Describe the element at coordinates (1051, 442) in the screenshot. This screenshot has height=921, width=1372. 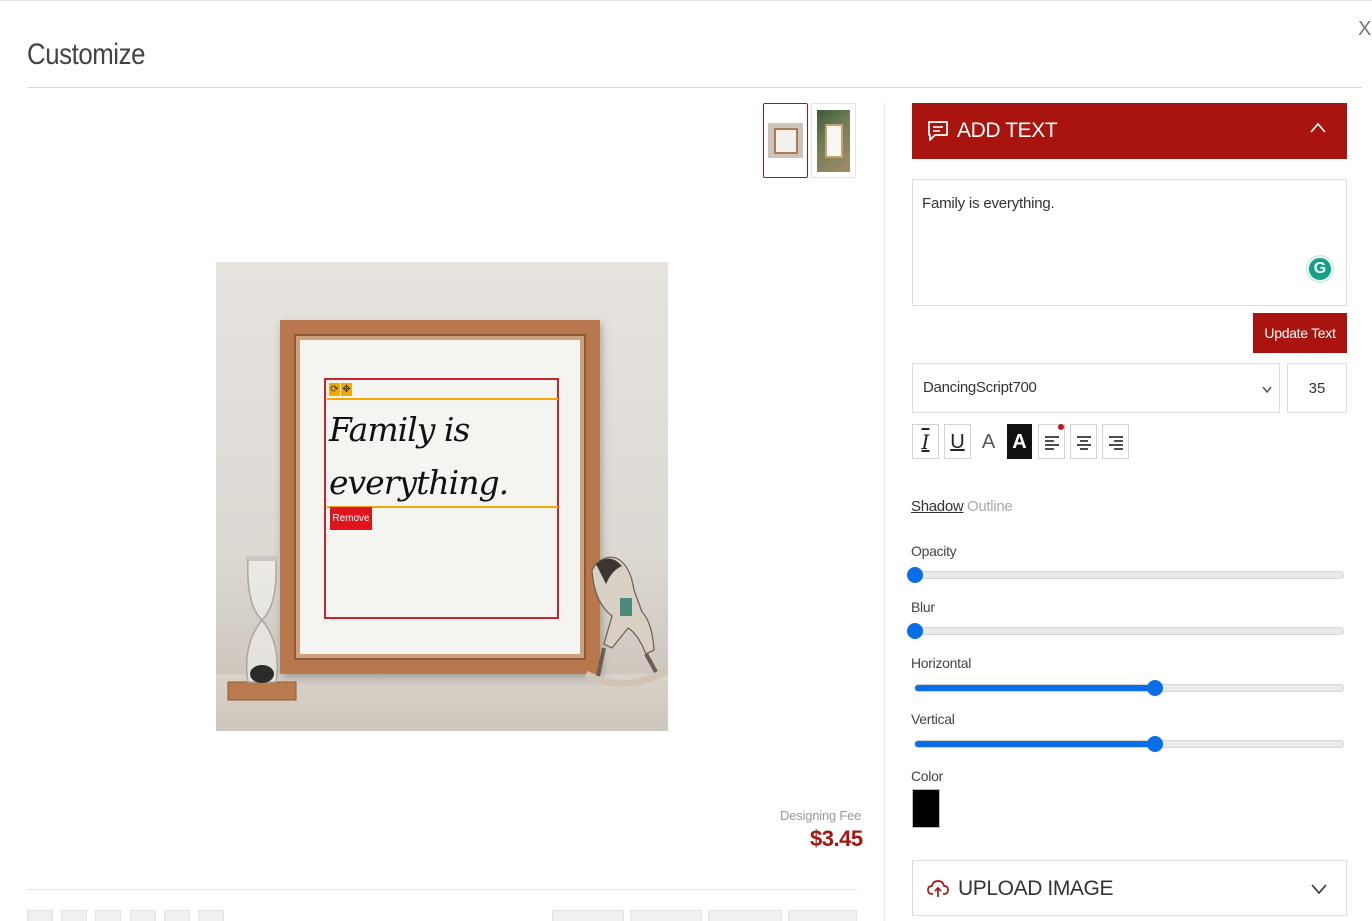
I see `align-left-icon` at that location.